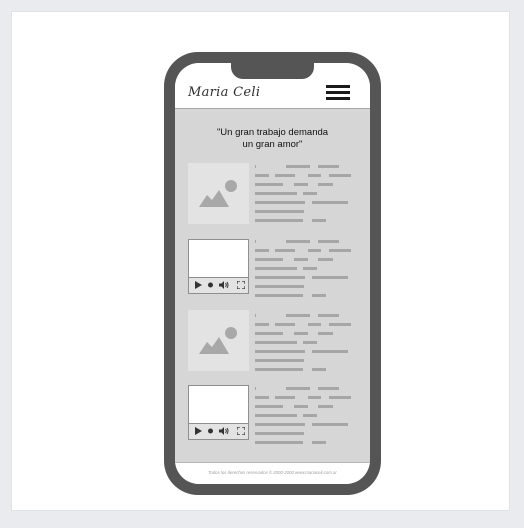 The width and height of the screenshot is (524, 528). I want to click on brand-logo: Maria Celi, so click(224, 92).